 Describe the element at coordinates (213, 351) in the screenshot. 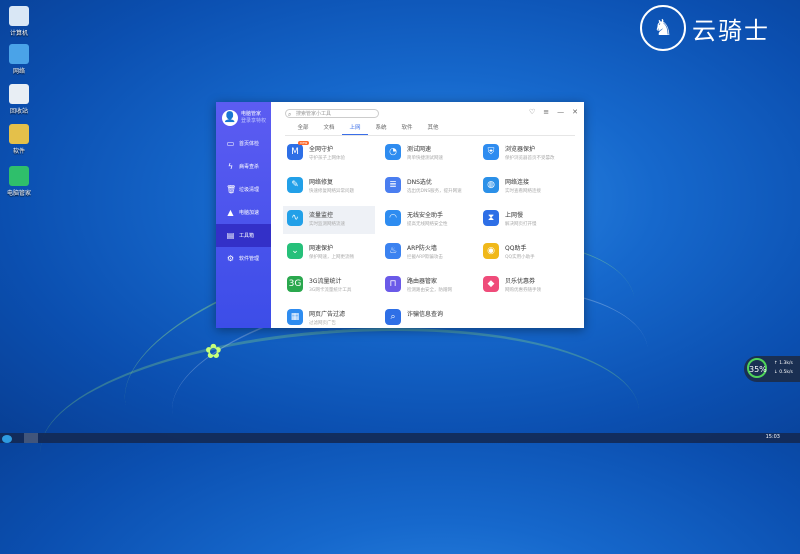

I see `wallpaper-leaf-icon: ✿` at that location.